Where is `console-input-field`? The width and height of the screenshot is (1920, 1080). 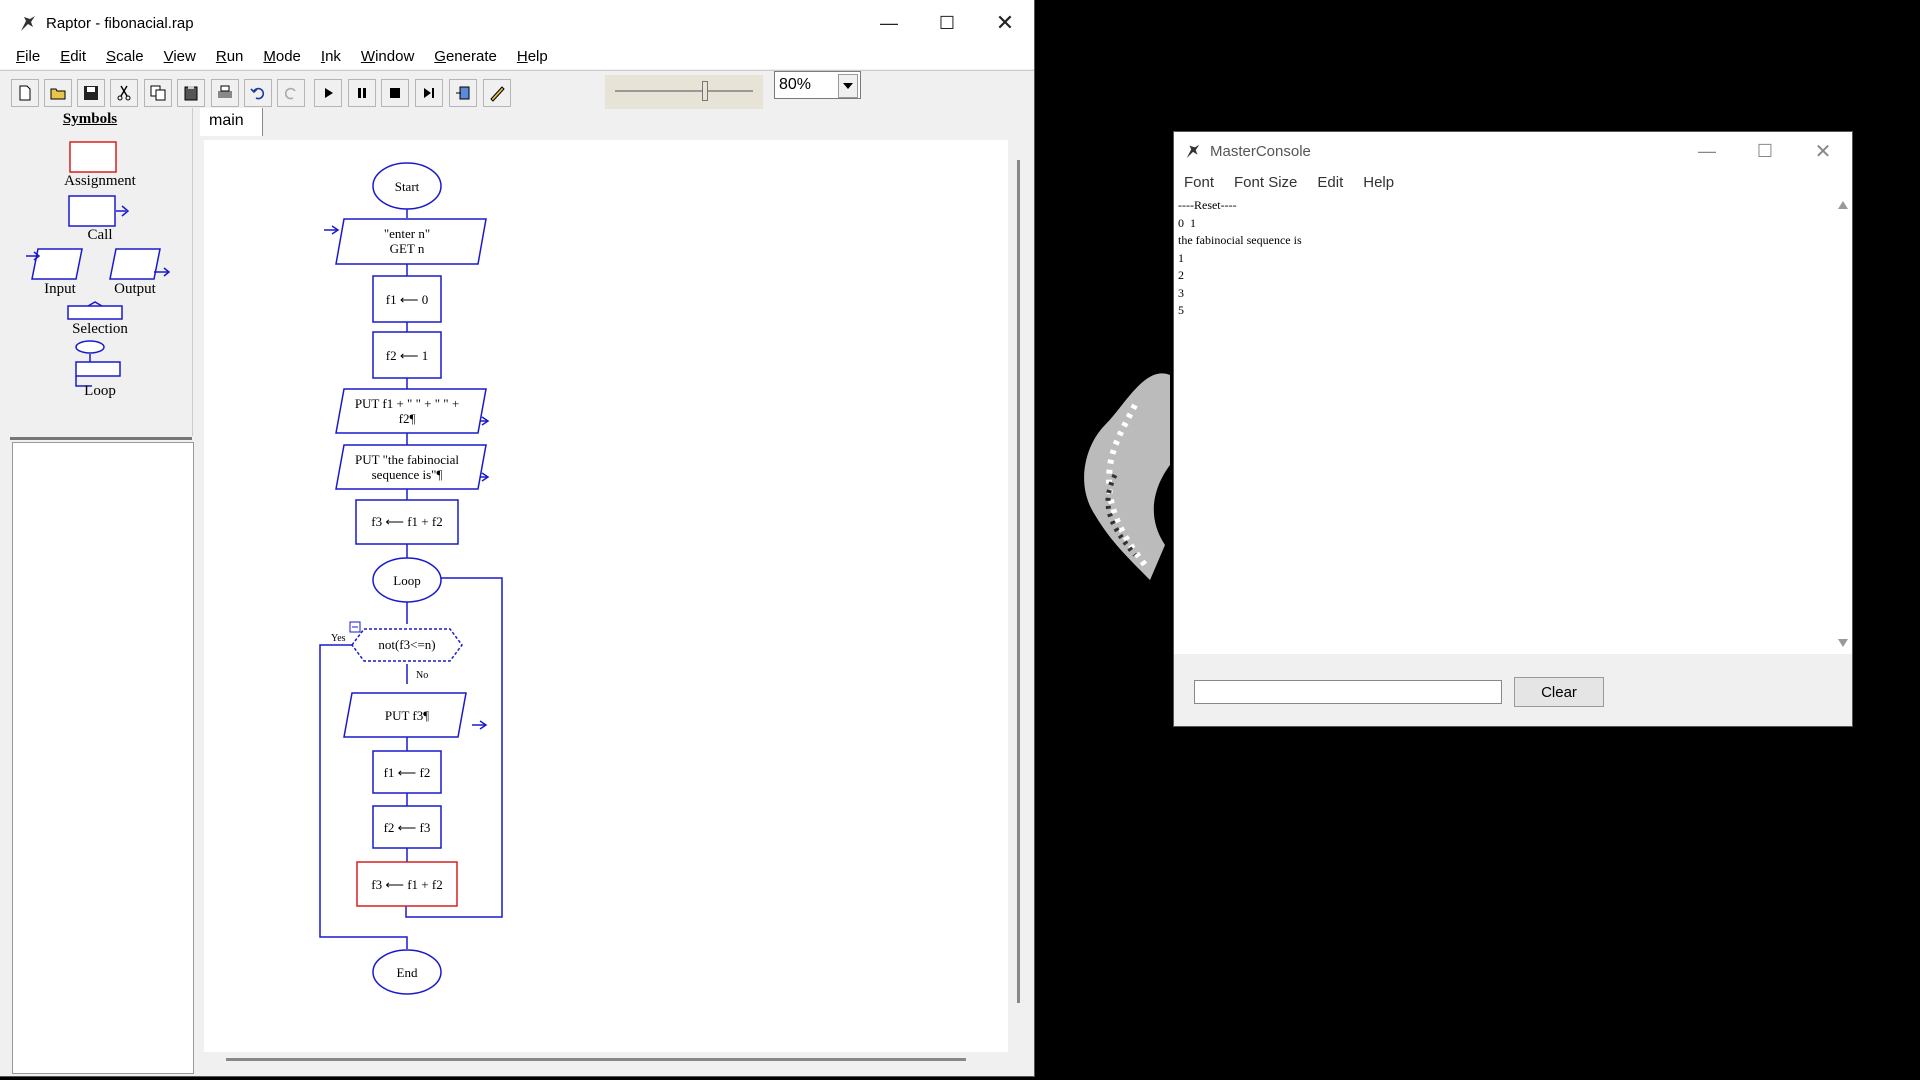
console-input-field is located at coordinates (1348, 692).